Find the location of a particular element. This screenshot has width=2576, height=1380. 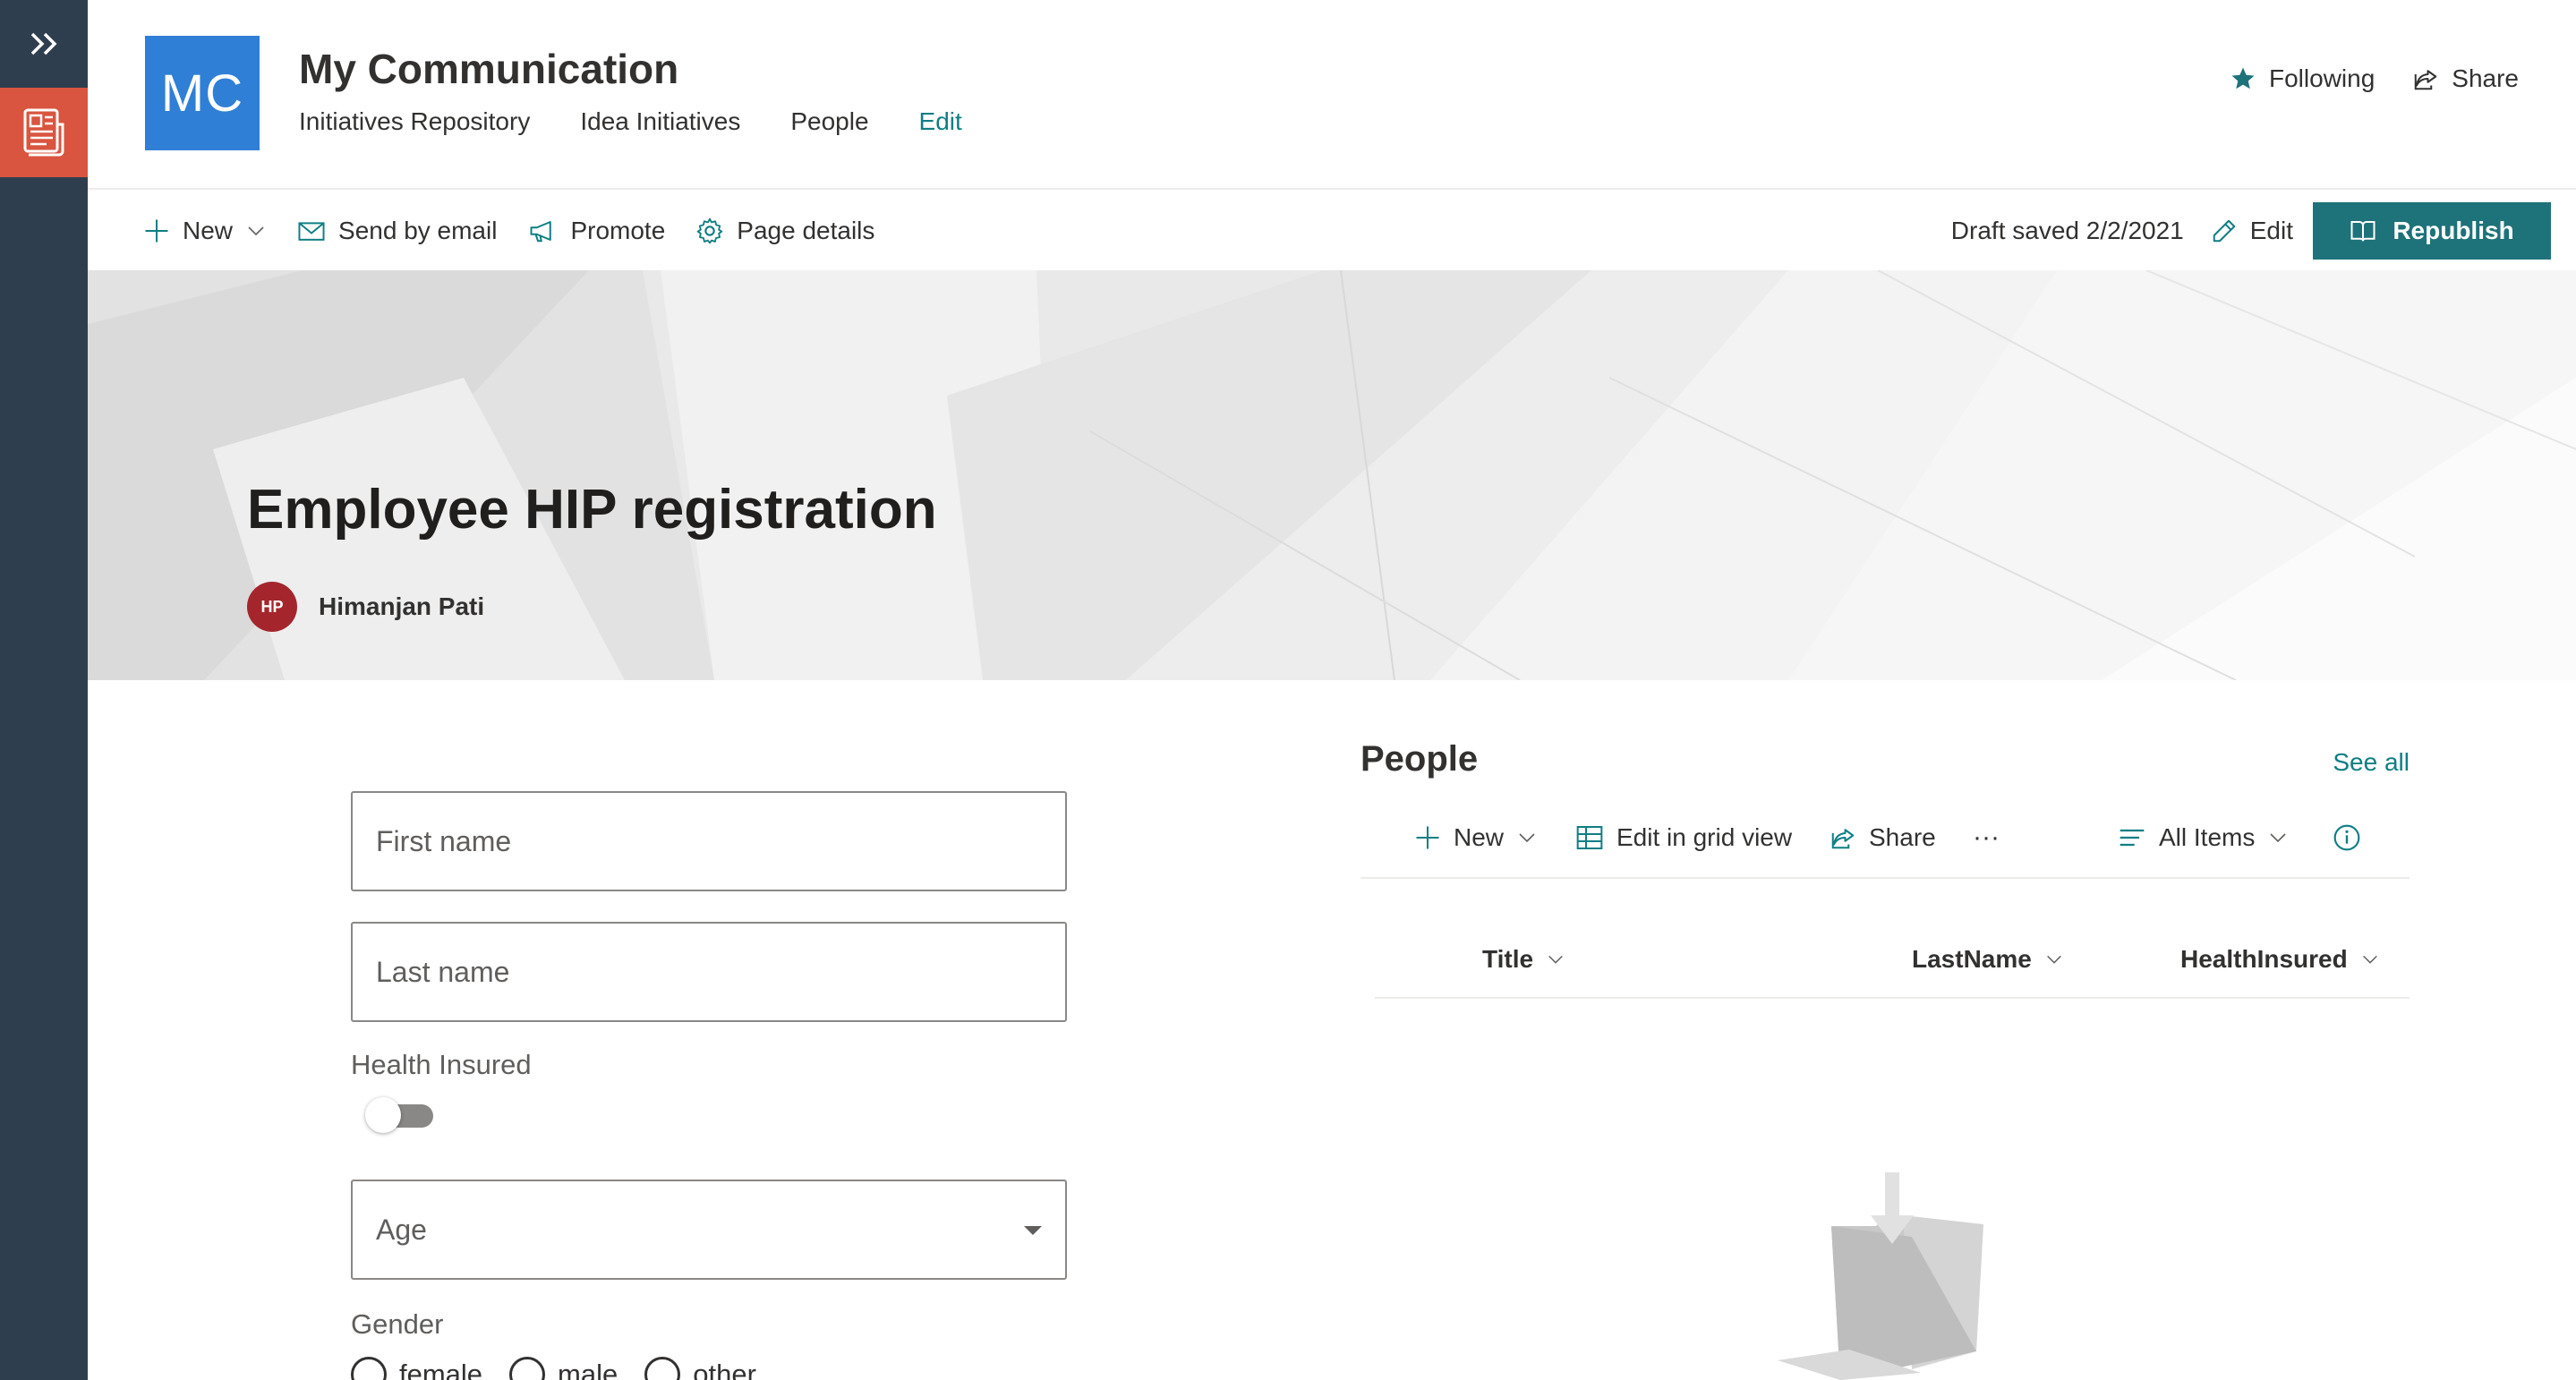

gender-label: Gender is located at coordinates (397, 1324).